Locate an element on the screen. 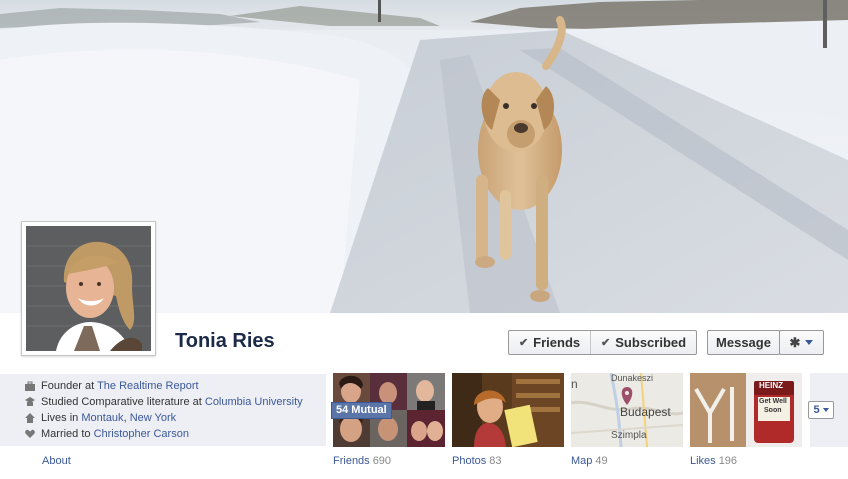  map-city-label: Budapest is located at coordinates (645, 412).